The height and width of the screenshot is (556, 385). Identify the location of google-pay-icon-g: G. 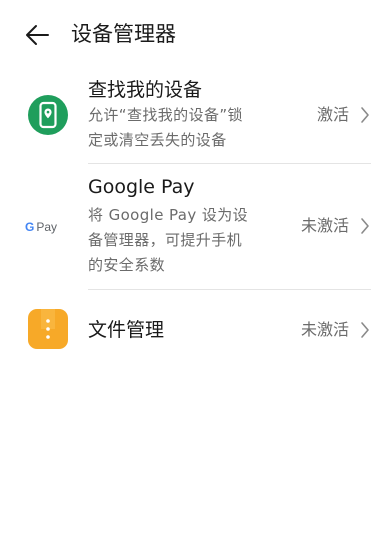
(30, 227).